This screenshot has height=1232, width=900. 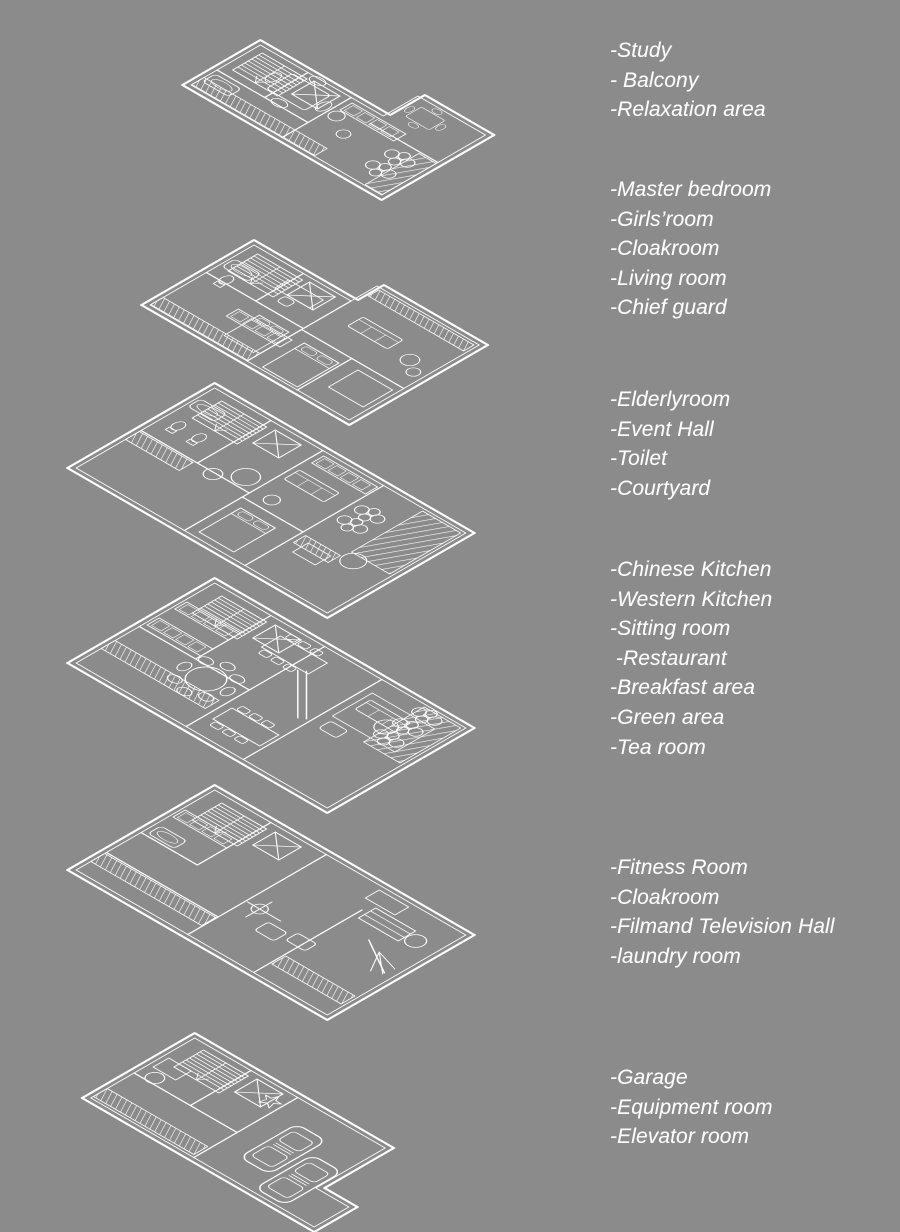 I want to click on floor-level-1-garage, so click(x=254, y=1132).